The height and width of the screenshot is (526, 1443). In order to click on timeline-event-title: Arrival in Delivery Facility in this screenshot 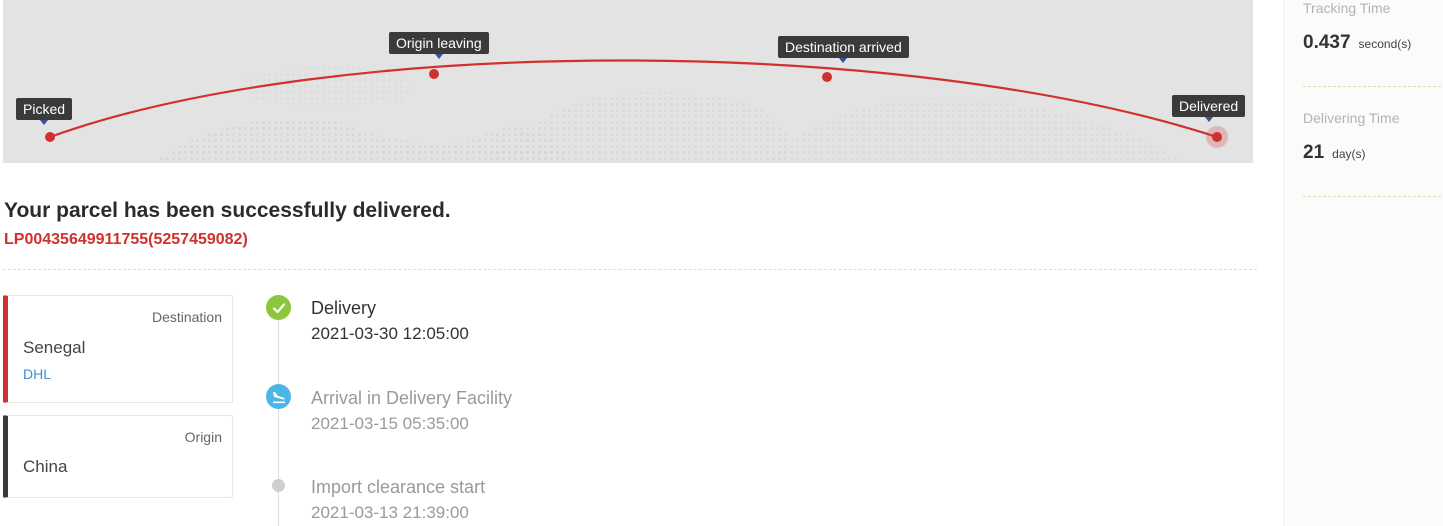, I will do `click(412, 398)`.